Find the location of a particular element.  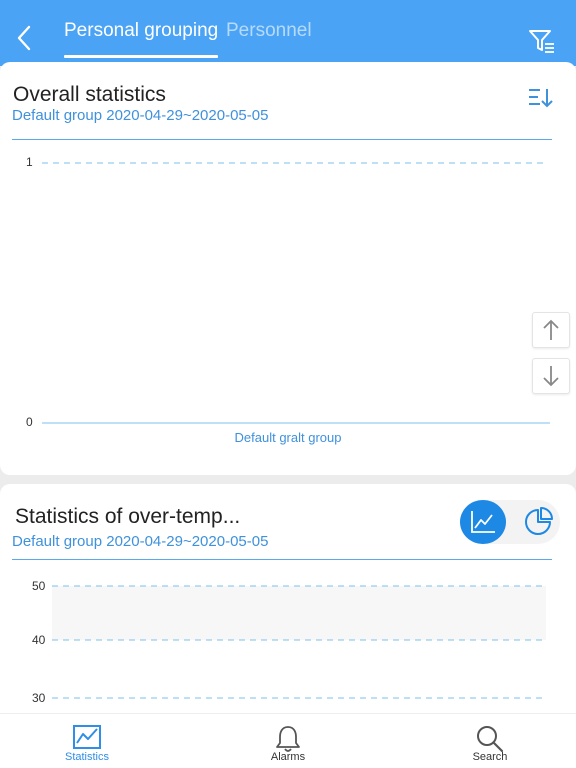

overall-x-category: Default gralt group is located at coordinates (288, 437).